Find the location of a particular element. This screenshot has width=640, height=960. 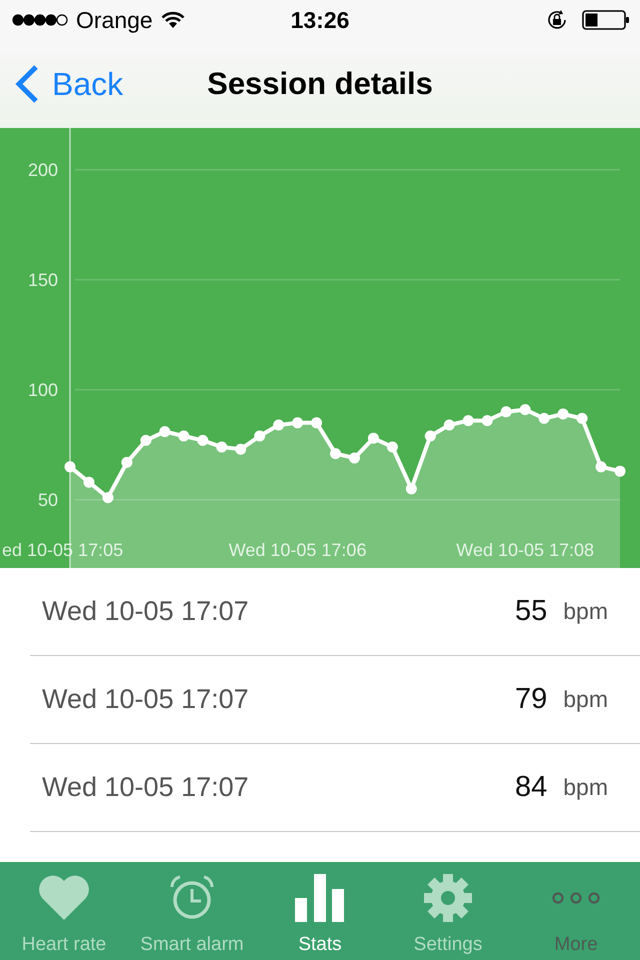

y-axis-label: 50 is located at coordinates (48, 500).